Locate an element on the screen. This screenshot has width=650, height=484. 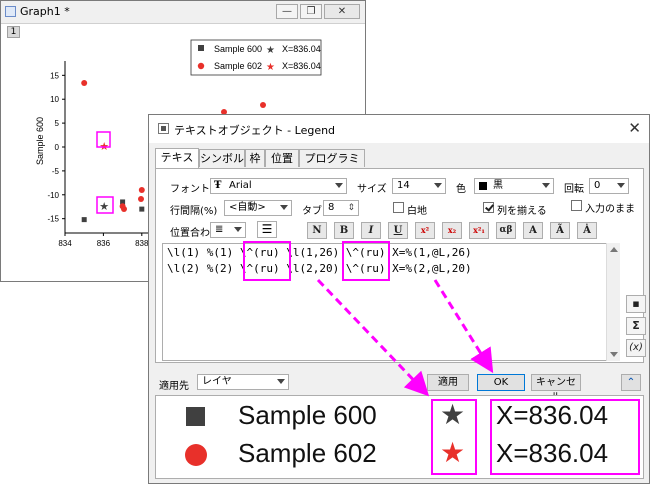
legend-xvalue-1: X=836.04 is located at coordinates (301, 49).